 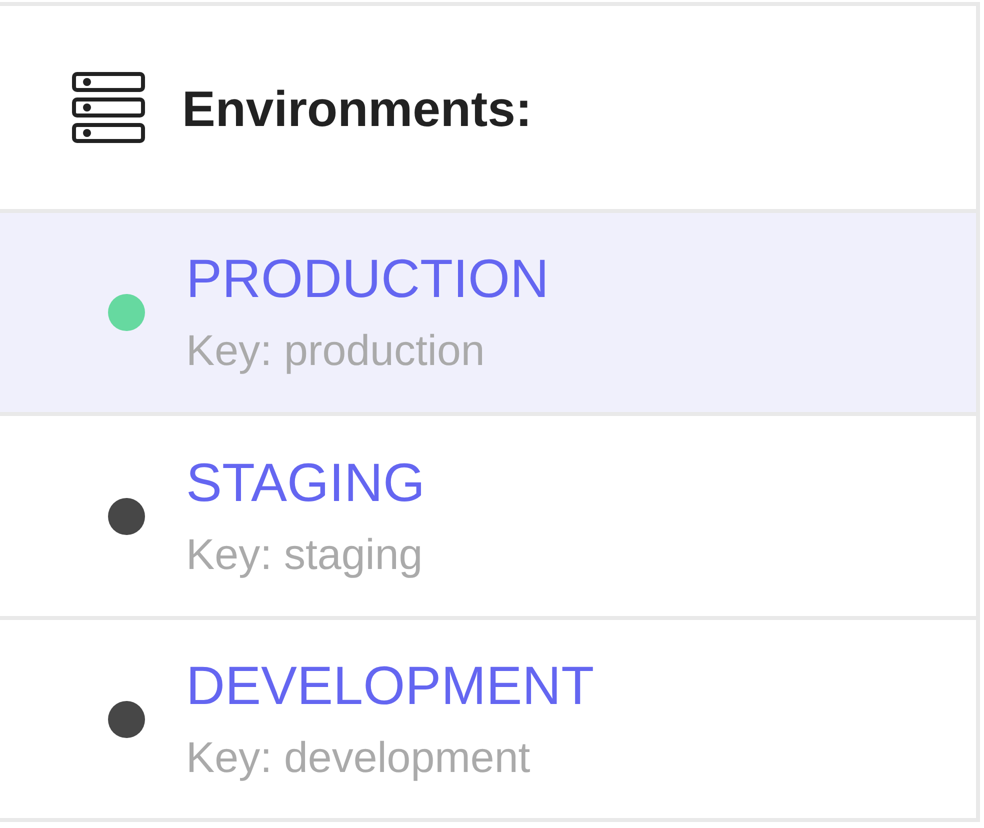 What do you see at coordinates (367, 279) in the screenshot?
I see `environment-name: PRODUCTION` at bounding box center [367, 279].